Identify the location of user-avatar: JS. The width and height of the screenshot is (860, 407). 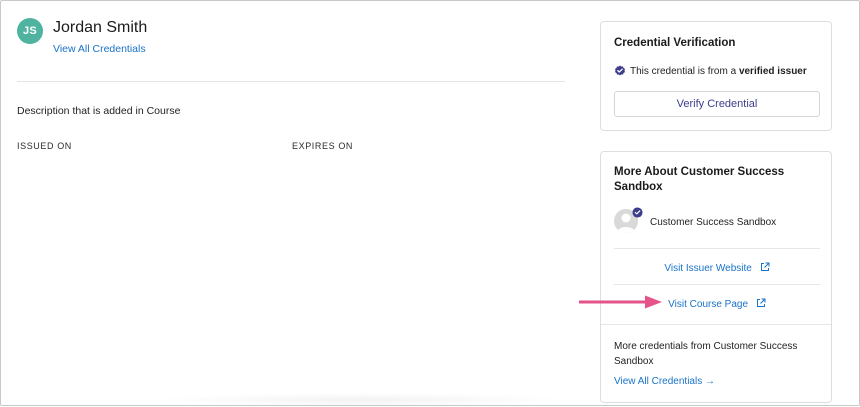
(30, 31).